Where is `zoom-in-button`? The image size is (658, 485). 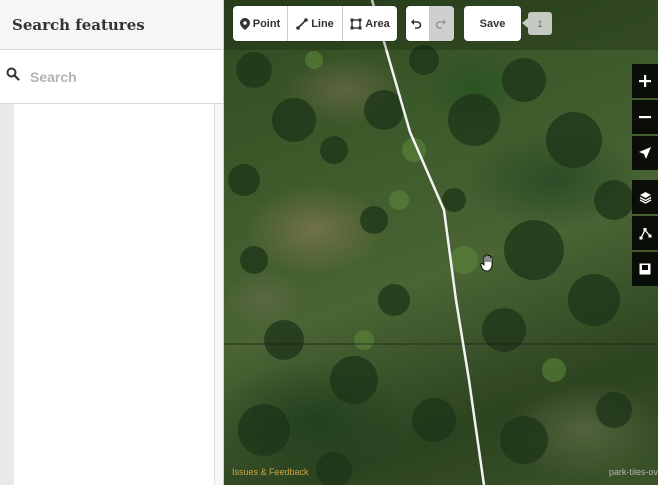
zoom-in-button is located at coordinates (645, 81).